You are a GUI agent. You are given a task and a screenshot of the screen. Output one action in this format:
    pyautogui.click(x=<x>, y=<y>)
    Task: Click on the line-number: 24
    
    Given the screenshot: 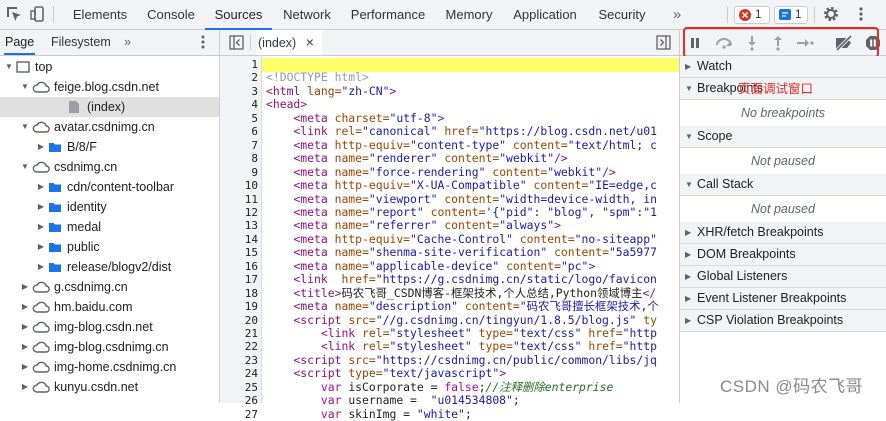 What is the action you would take?
    pyautogui.click(x=239, y=374)
    